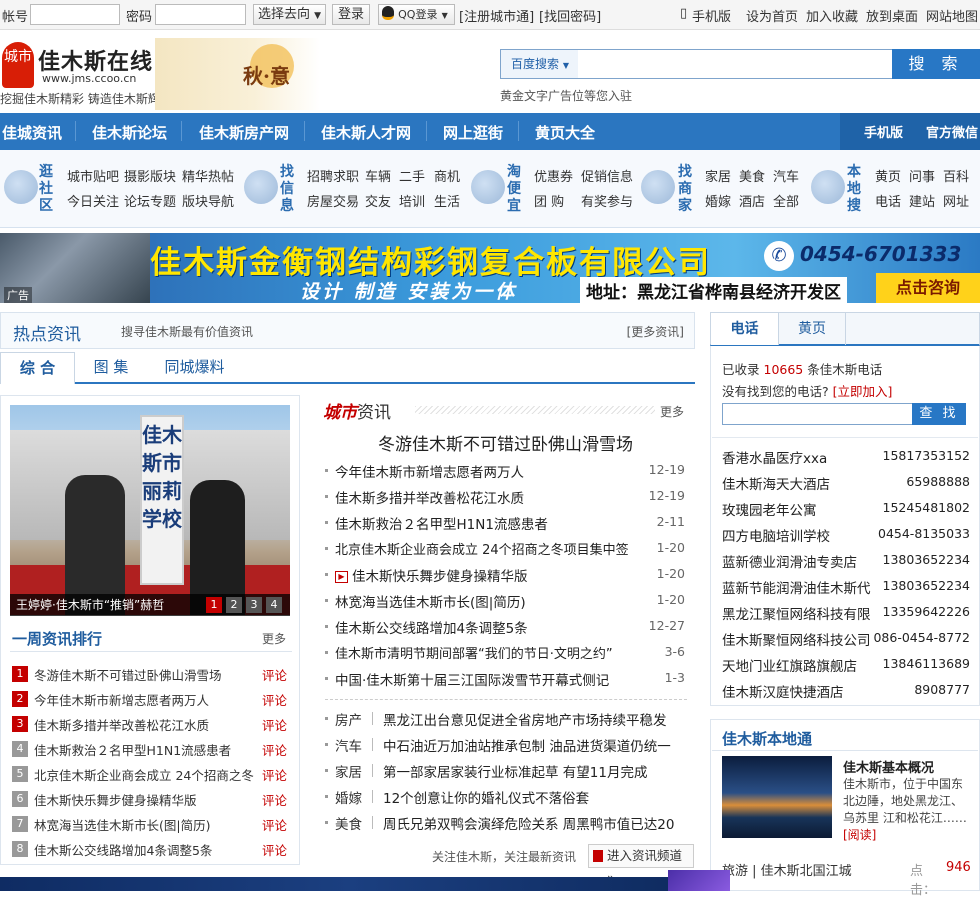 This screenshot has width=980, height=898. I want to click on news-item: 佳木斯救治２名甲型H1N1流感患者 2-11, so click(506, 525).